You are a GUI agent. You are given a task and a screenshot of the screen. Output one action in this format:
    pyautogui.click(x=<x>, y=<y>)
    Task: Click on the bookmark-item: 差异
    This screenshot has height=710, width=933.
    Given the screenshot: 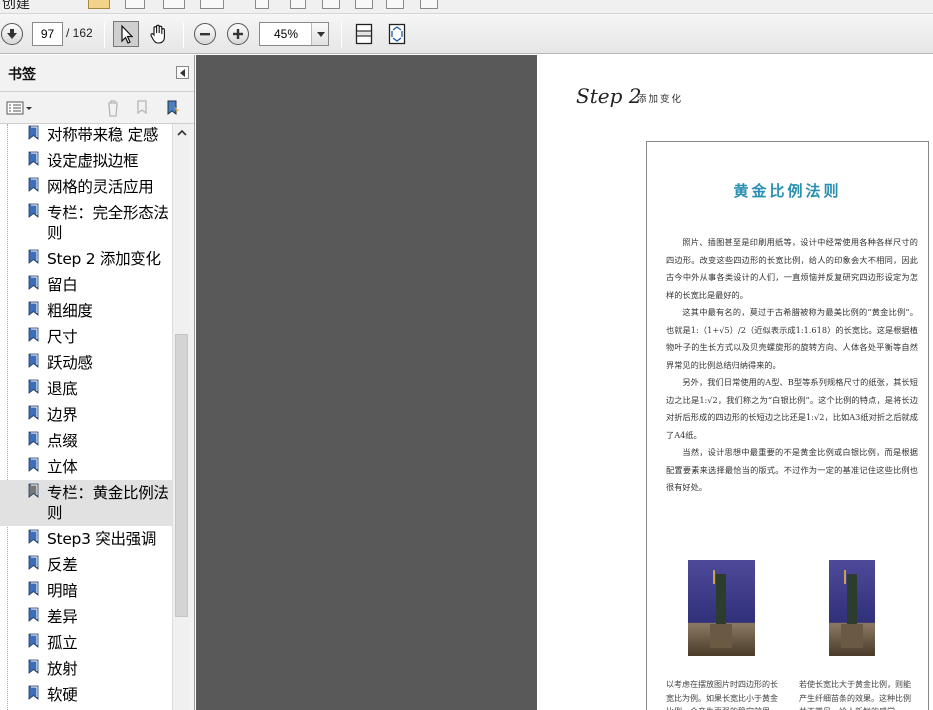 What is the action you would take?
    pyautogui.click(x=86, y=617)
    